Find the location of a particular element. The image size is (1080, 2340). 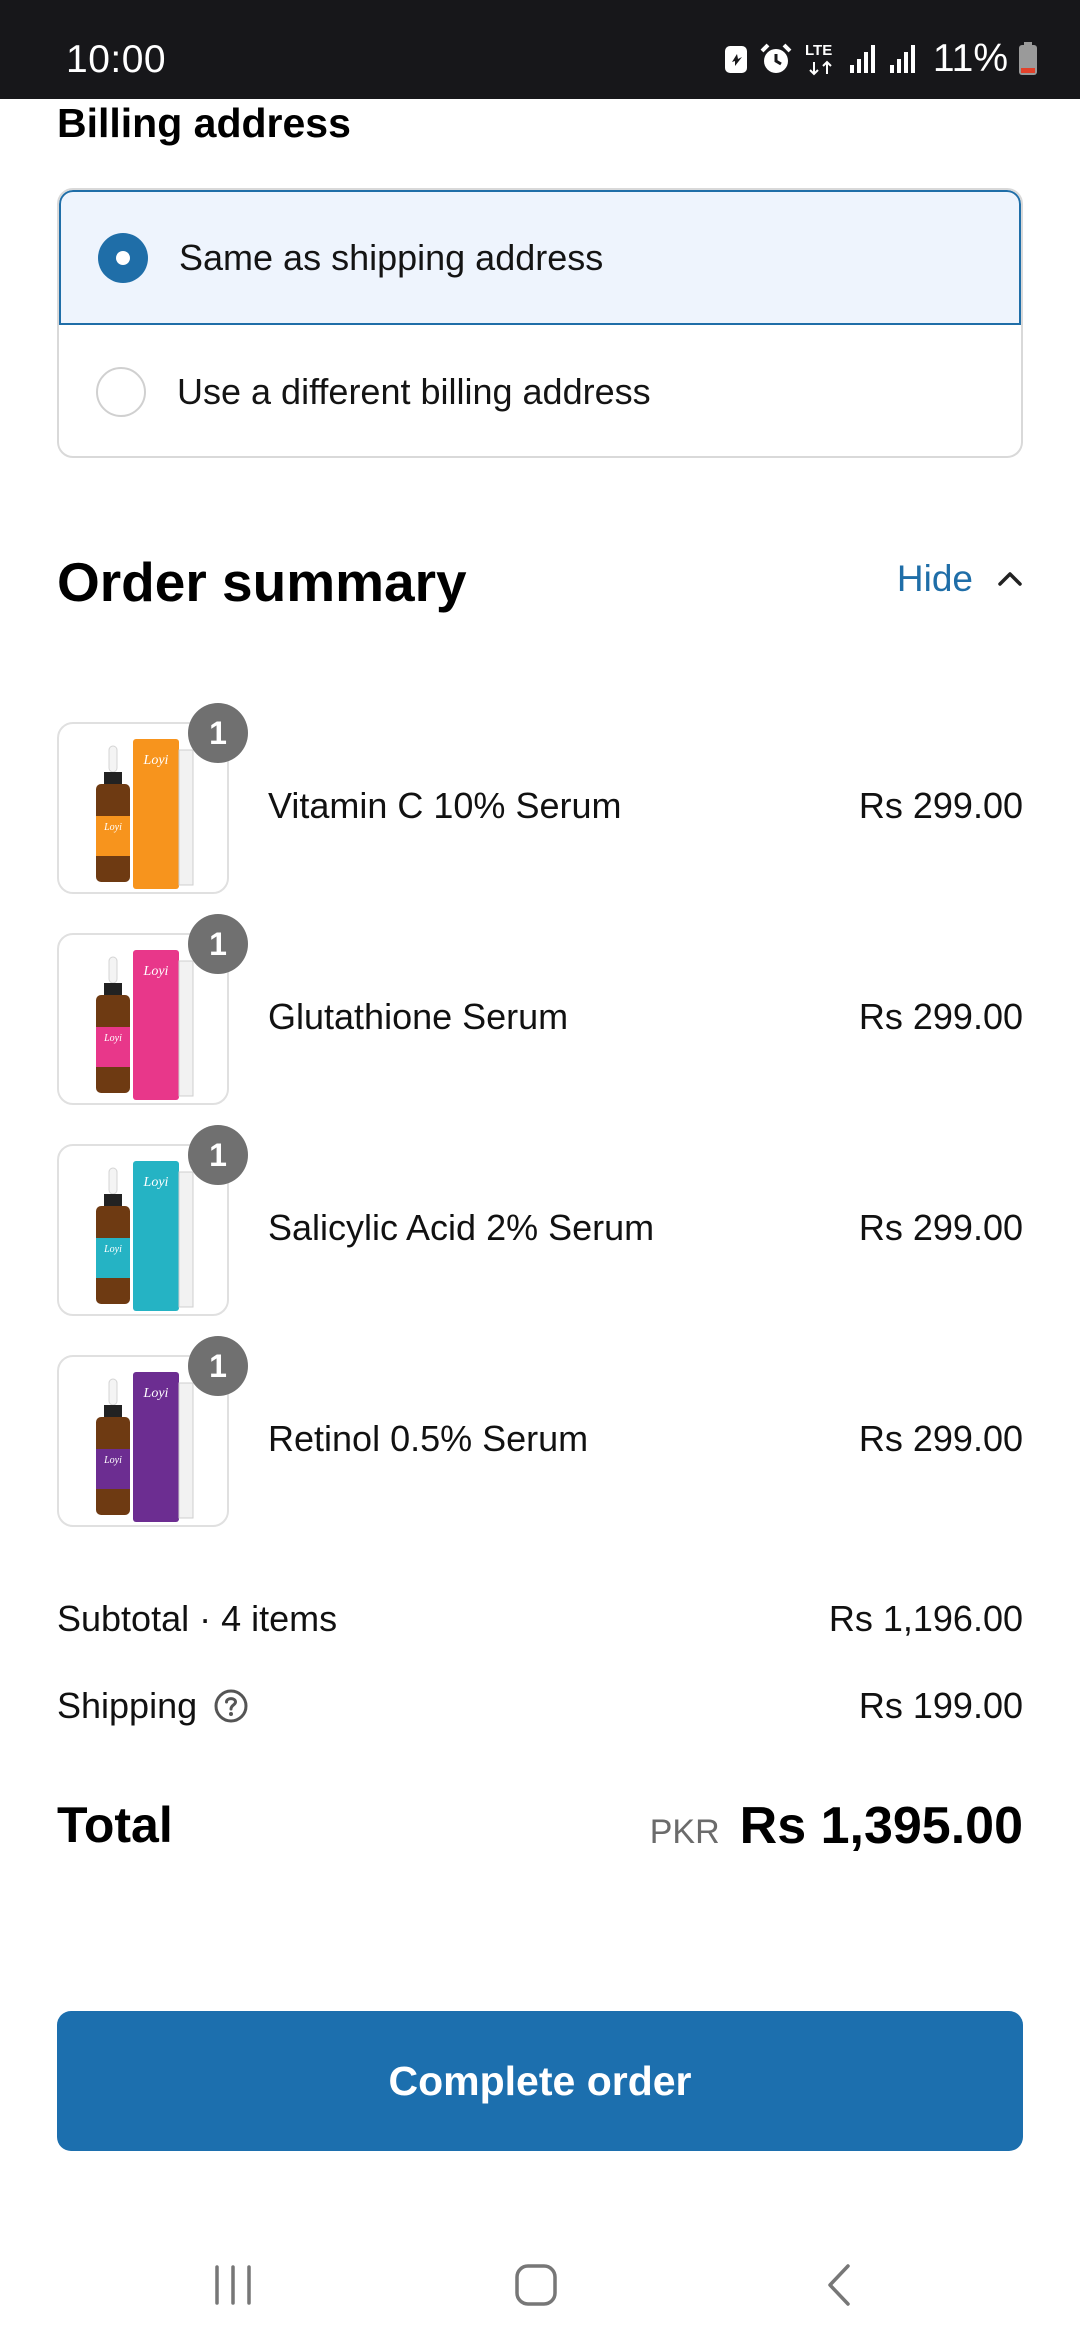

order-item: Loyi Loyi 1 Retinol 0.5% Serum Rs 299.00 is located at coordinates (540, 1431).